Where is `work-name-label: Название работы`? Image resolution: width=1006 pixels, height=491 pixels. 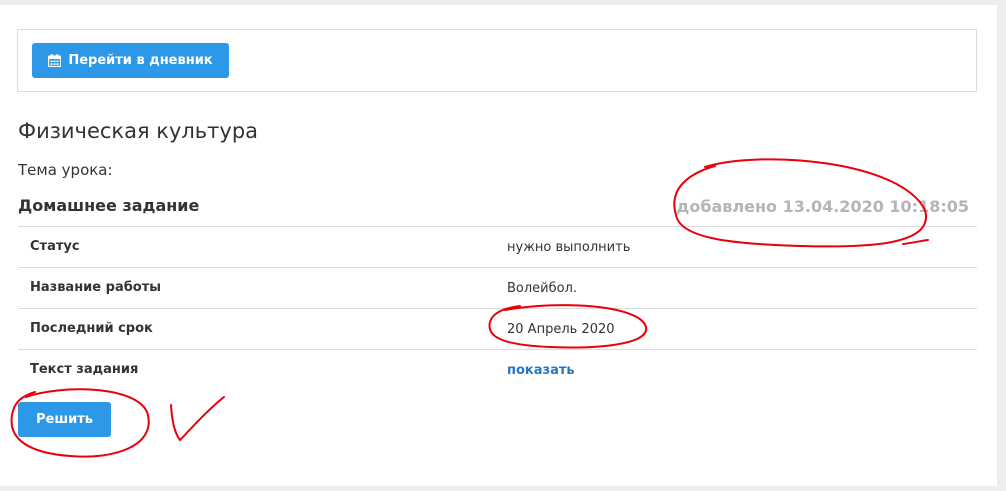
work-name-label: Название работы is located at coordinates (96, 287).